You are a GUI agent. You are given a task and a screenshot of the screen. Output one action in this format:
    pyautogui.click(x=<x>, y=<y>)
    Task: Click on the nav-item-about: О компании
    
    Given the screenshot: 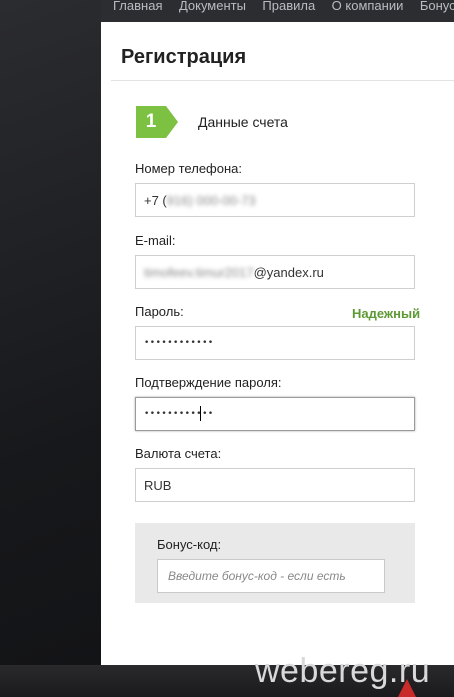 What is the action you would take?
    pyautogui.click(x=368, y=6)
    